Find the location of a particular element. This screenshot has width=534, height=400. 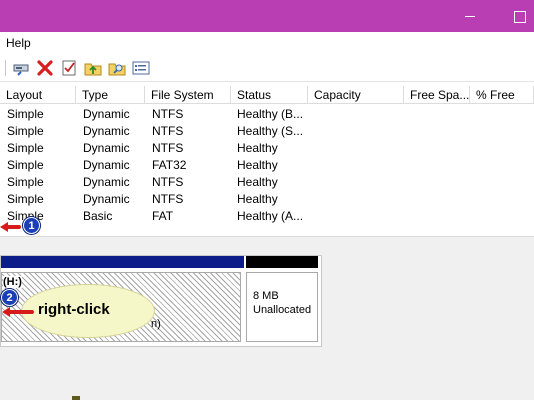

partition-h-status: n) is located at coordinates (156, 324).